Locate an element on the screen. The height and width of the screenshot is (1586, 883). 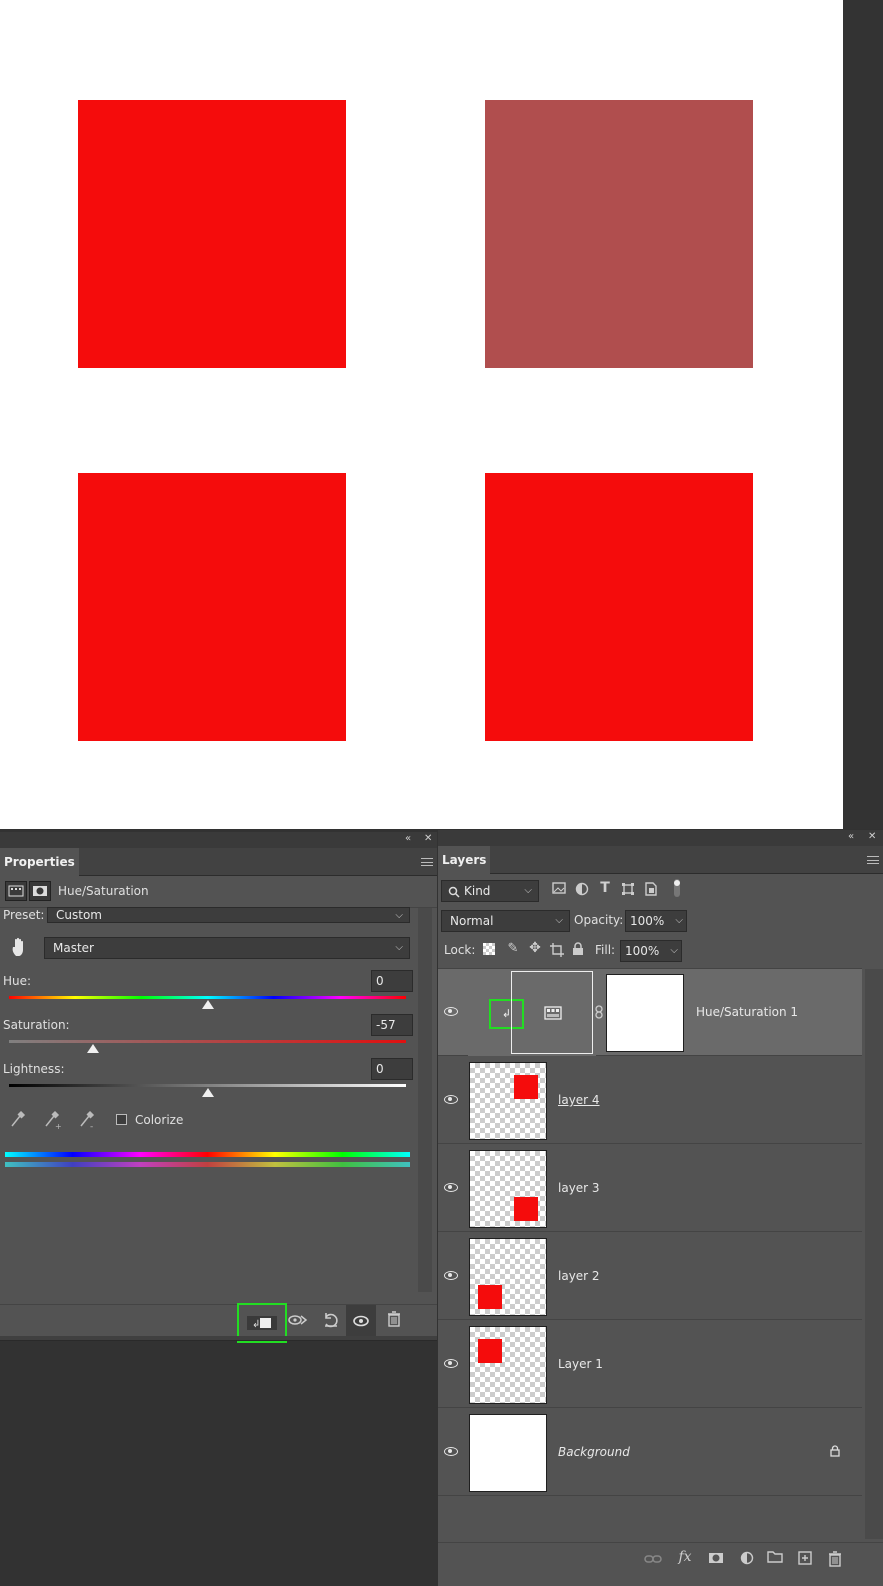
bottom-left-square is located at coordinates (212, 607).